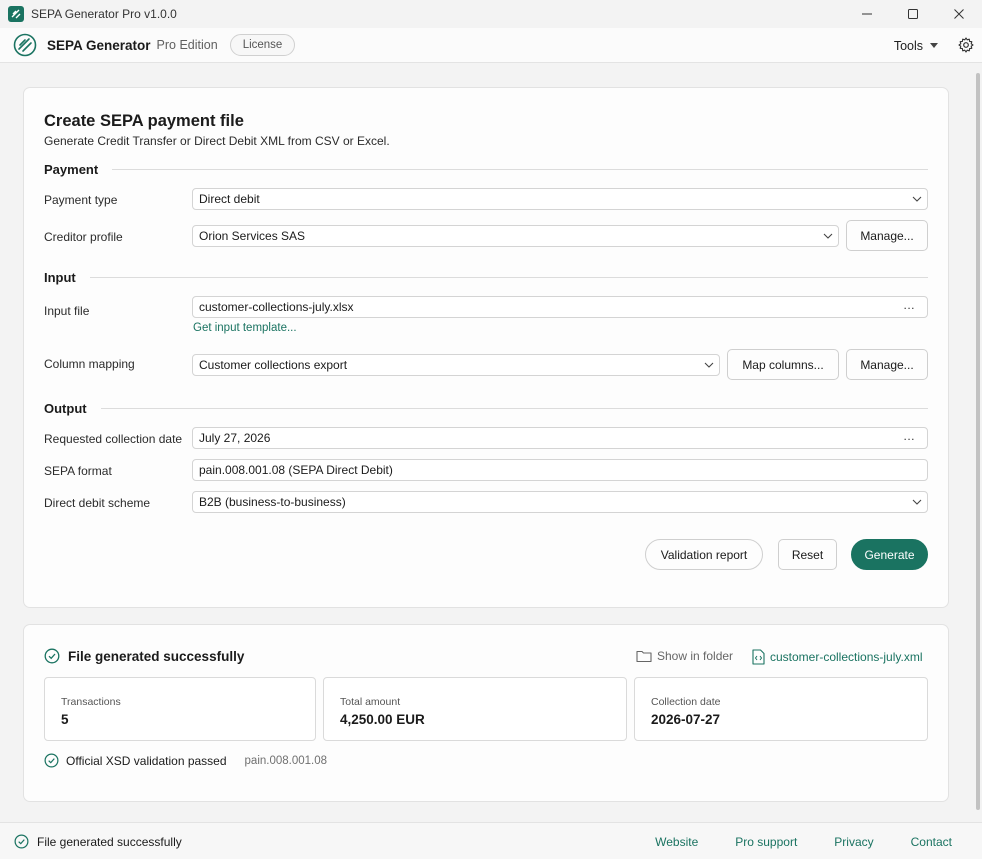 Image resolution: width=982 pixels, height=859 pixels. I want to click on app-icon, so click(16, 14).